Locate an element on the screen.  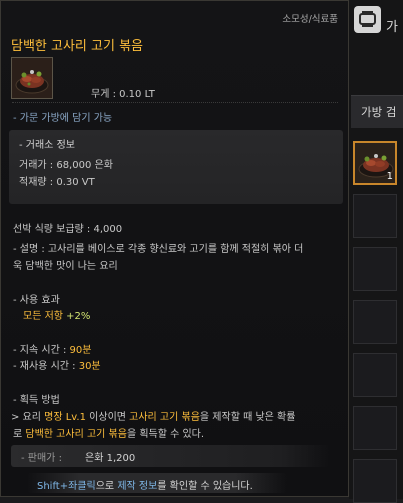
inventory-search-label: 가방 검 is located at coordinates (379, 112).